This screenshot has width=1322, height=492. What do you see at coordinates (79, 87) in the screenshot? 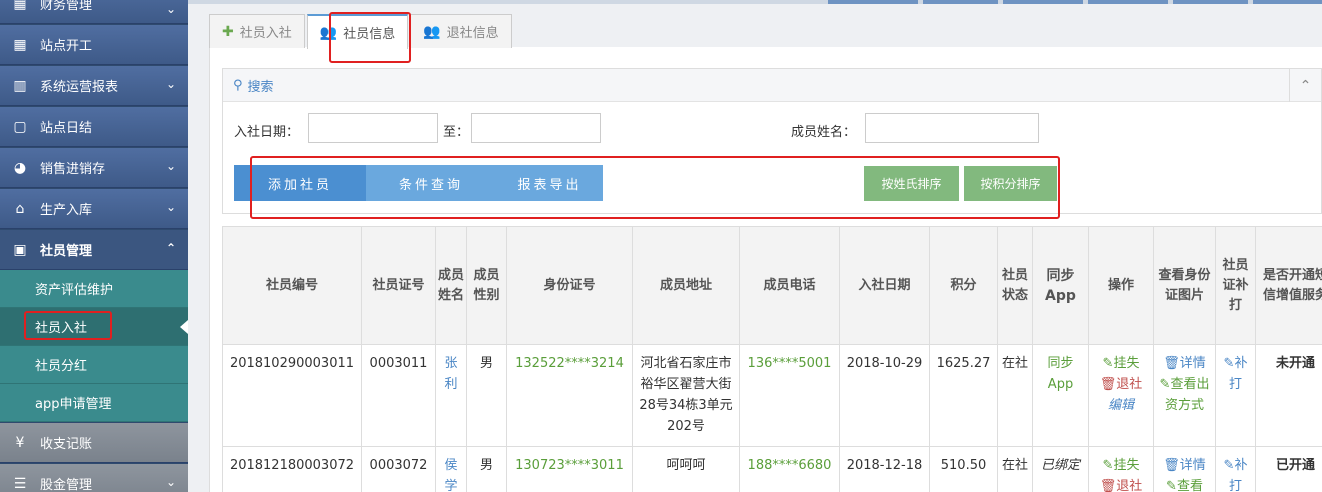
I see `menu-label: 系统运营报表` at bounding box center [79, 87].